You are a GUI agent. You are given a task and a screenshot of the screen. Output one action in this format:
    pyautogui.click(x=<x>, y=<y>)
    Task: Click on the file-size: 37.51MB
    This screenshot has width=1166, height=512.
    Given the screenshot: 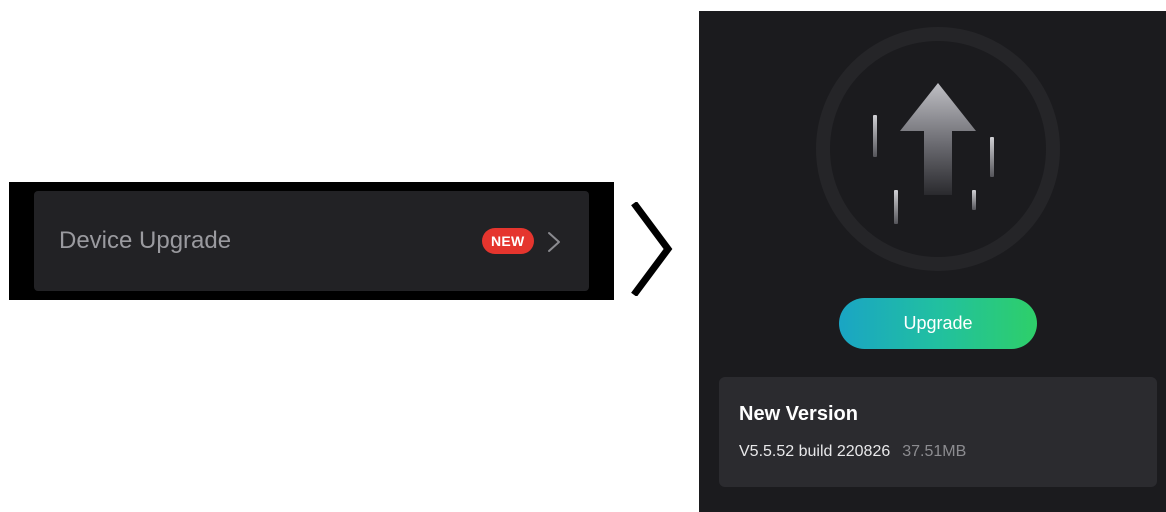 What is the action you would take?
    pyautogui.click(x=934, y=451)
    